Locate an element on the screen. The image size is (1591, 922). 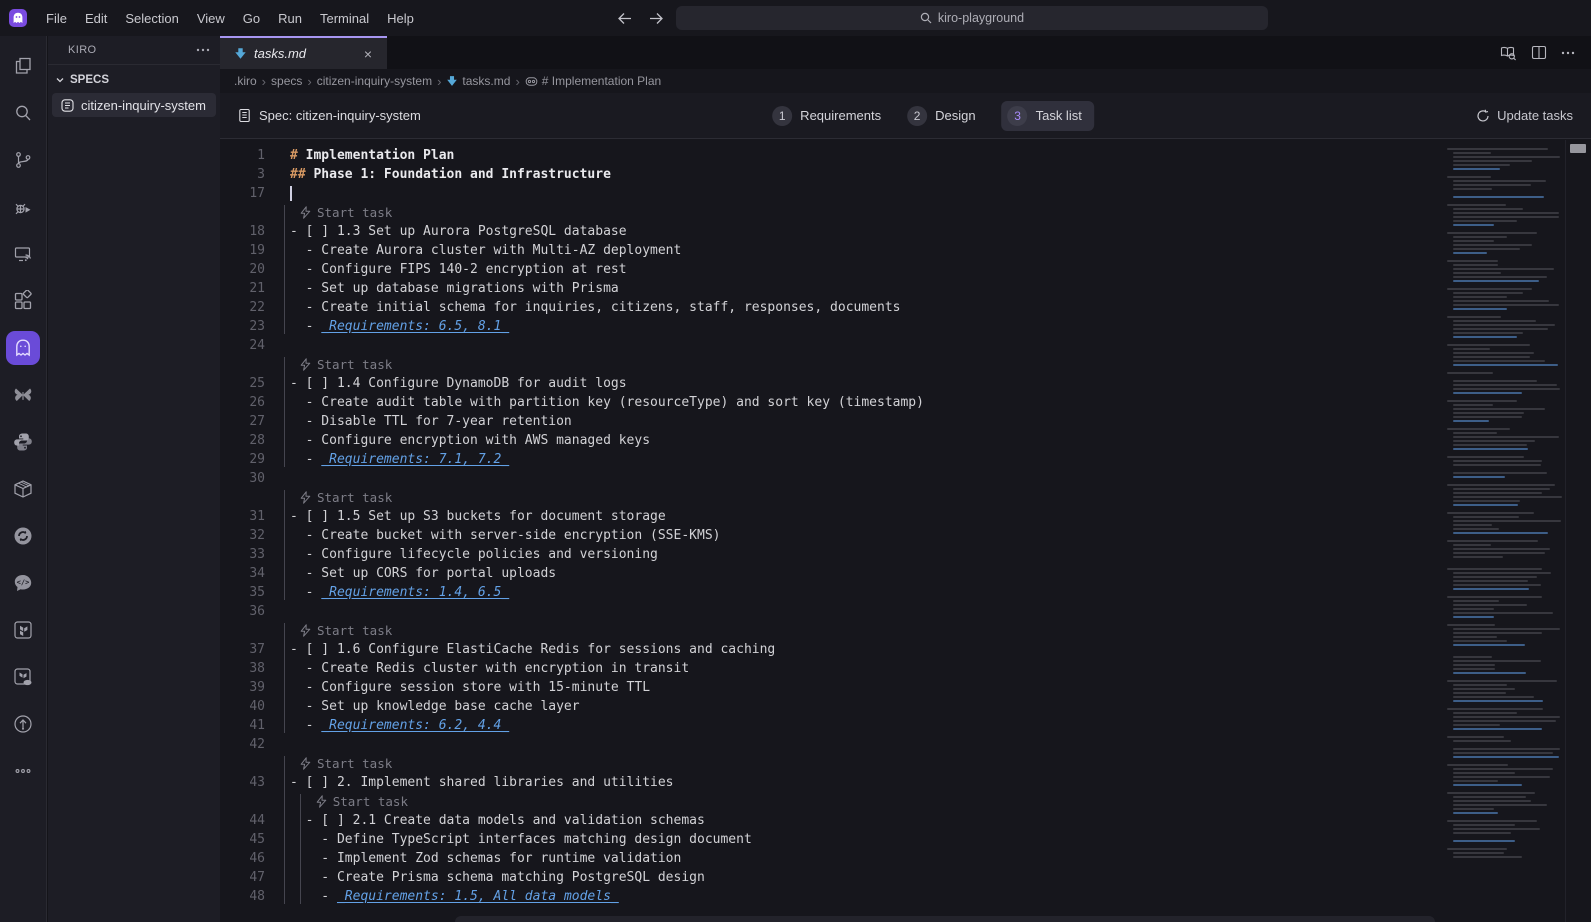
python-icon is located at coordinates (23, 442).